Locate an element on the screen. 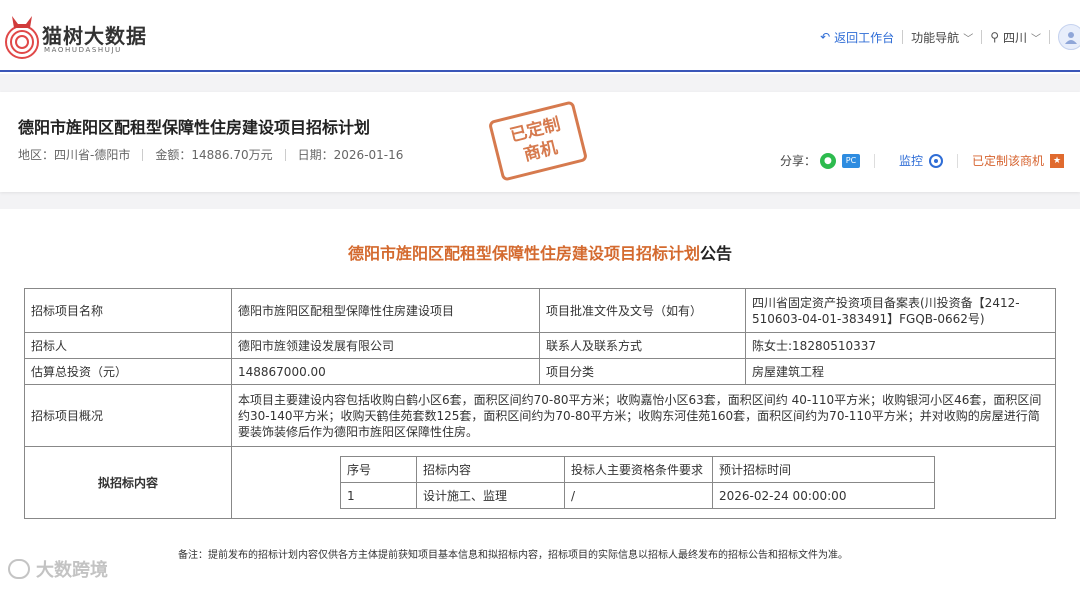  inner-data-row: 1 设计施工、监理 / 2026-02-24 00:00:00 is located at coordinates (637, 495).